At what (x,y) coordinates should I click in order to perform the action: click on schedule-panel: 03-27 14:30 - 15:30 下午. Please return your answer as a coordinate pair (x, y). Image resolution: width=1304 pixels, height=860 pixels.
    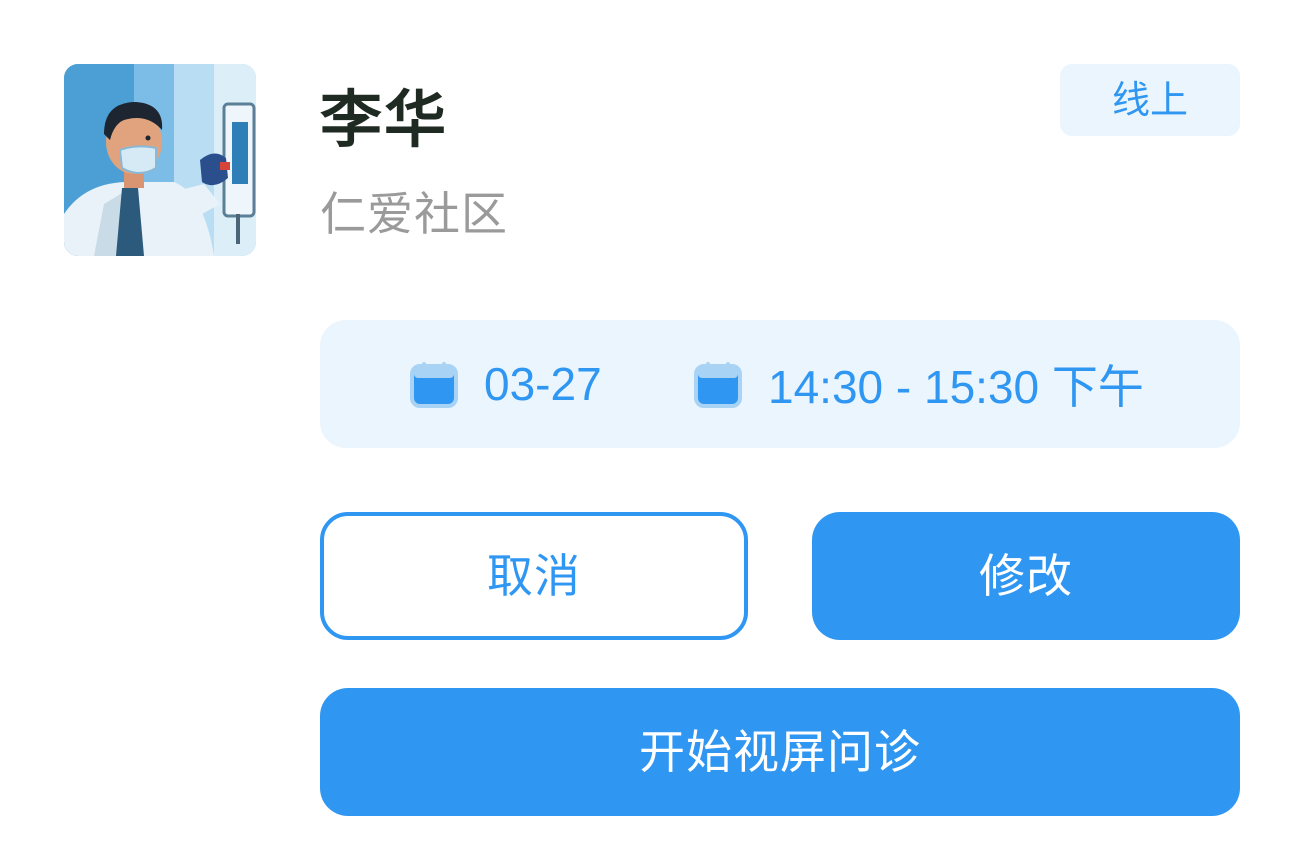
    Looking at the image, I should click on (780, 384).